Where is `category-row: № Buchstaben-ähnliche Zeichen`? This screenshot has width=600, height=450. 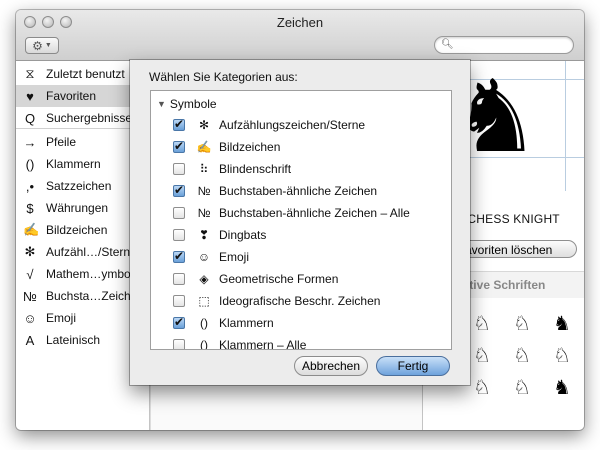 category-row: № Buchstaben-ähnliche Zeichen is located at coordinates (308, 191).